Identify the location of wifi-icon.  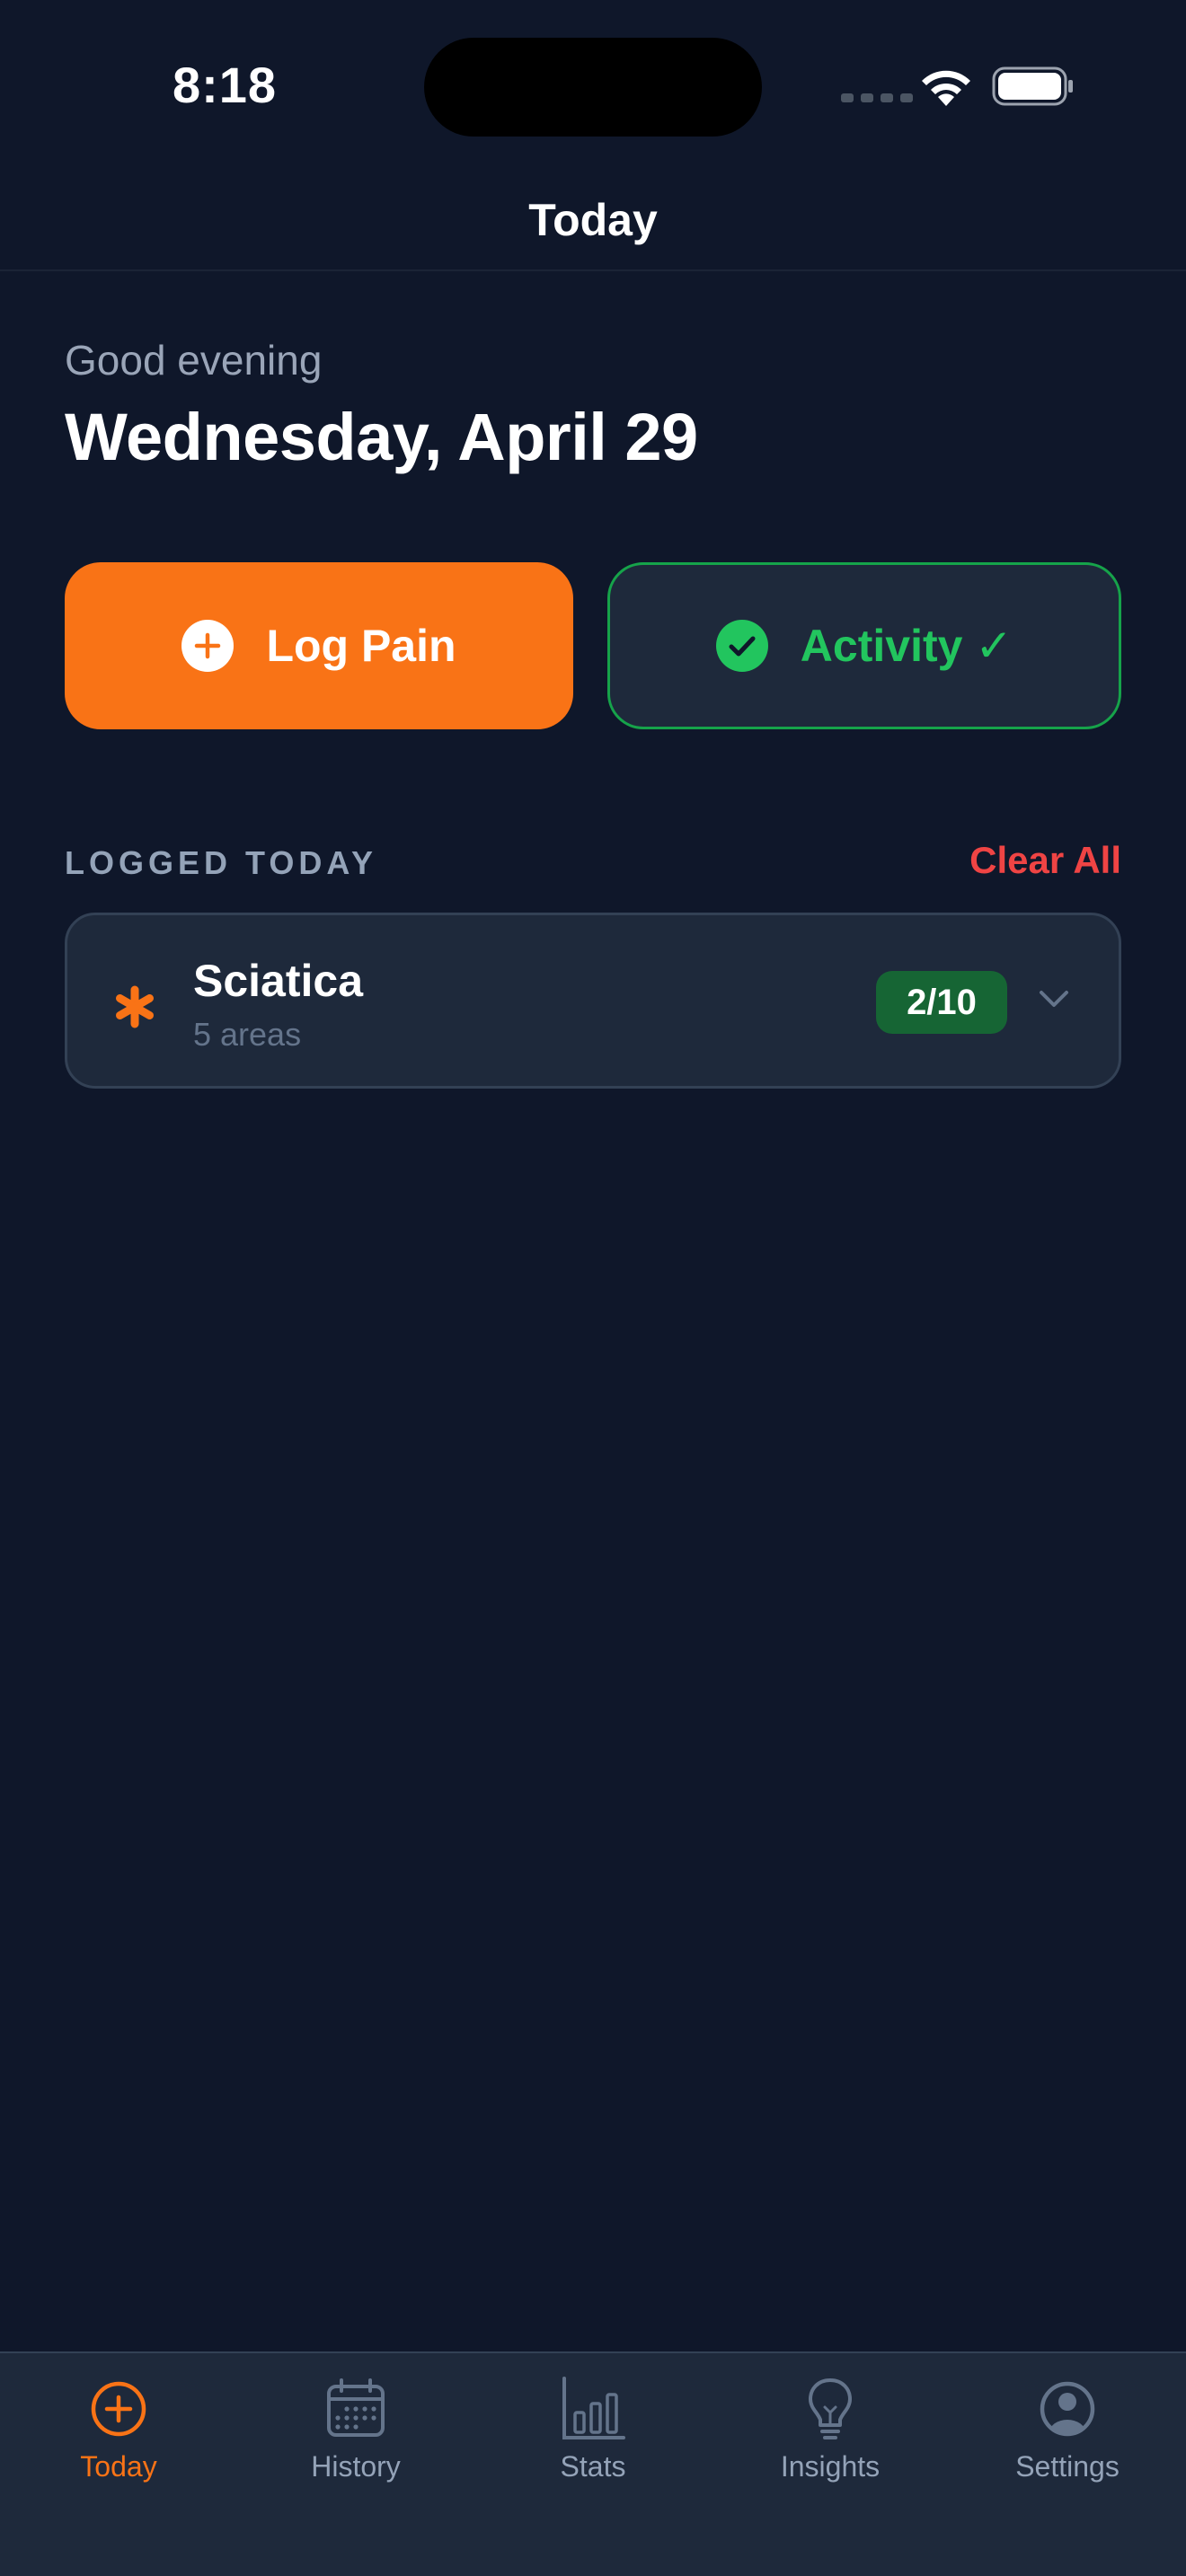
(946, 88).